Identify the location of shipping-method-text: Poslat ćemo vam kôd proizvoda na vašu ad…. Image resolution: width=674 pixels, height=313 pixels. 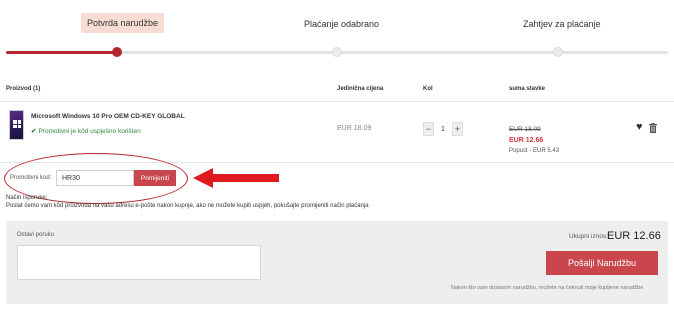
(187, 206).